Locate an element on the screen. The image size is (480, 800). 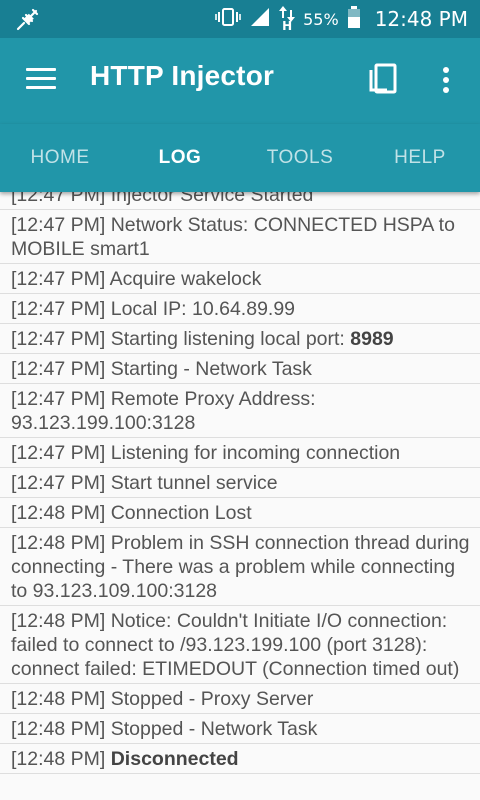
log-entry-text: [12:47 PM] Start tunnel service is located at coordinates (144, 483).